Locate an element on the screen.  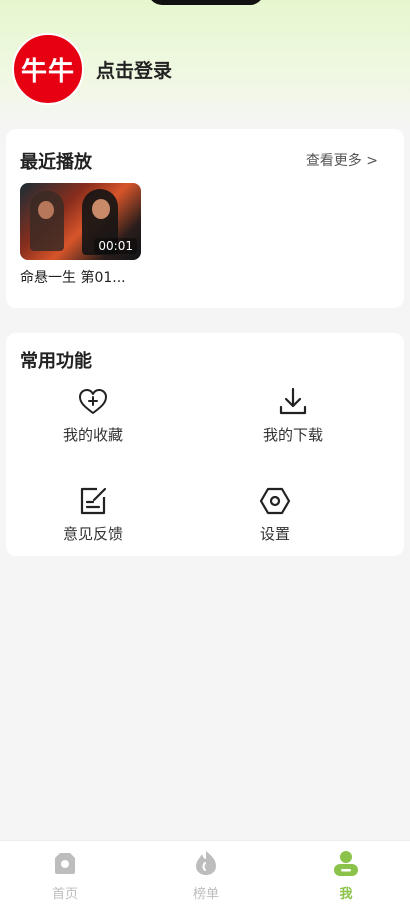
camera-notch is located at coordinates (206, 2).